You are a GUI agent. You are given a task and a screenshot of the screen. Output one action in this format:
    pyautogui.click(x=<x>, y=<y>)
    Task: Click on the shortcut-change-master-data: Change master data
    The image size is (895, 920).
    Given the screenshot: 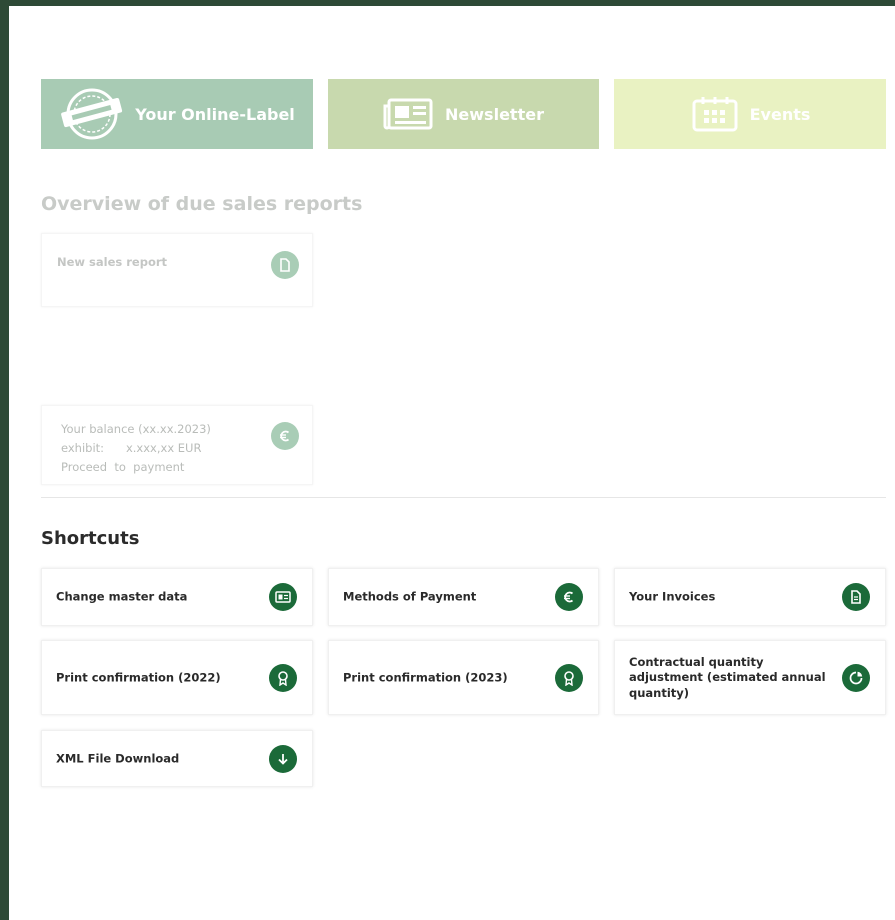 What is the action you would take?
    pyautogui.click(x=177, y=597)
    